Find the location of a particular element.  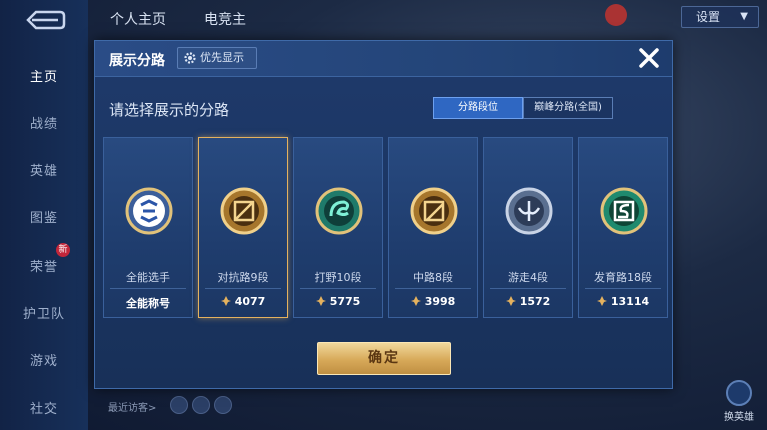

farm-lane-emblem-icon is located at coordinates (624, 211).